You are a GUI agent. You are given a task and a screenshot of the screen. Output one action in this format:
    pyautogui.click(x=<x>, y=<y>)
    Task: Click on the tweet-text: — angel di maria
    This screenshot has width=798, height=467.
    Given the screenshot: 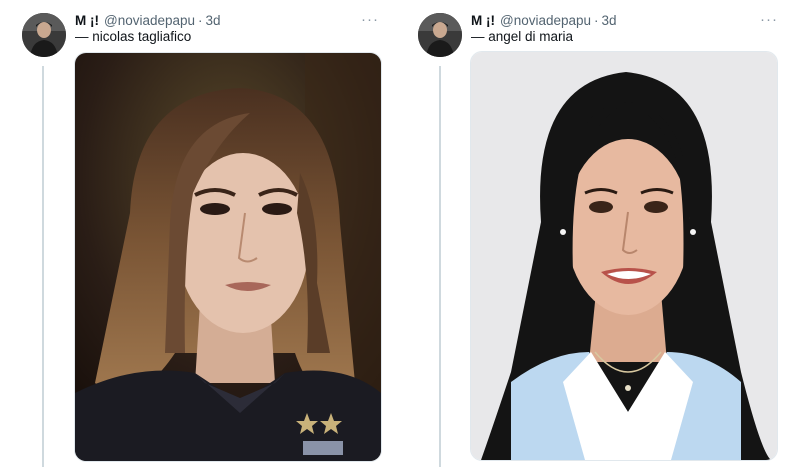 What is the action you would take?
    pyautogui.click(x=522, y=36)
    